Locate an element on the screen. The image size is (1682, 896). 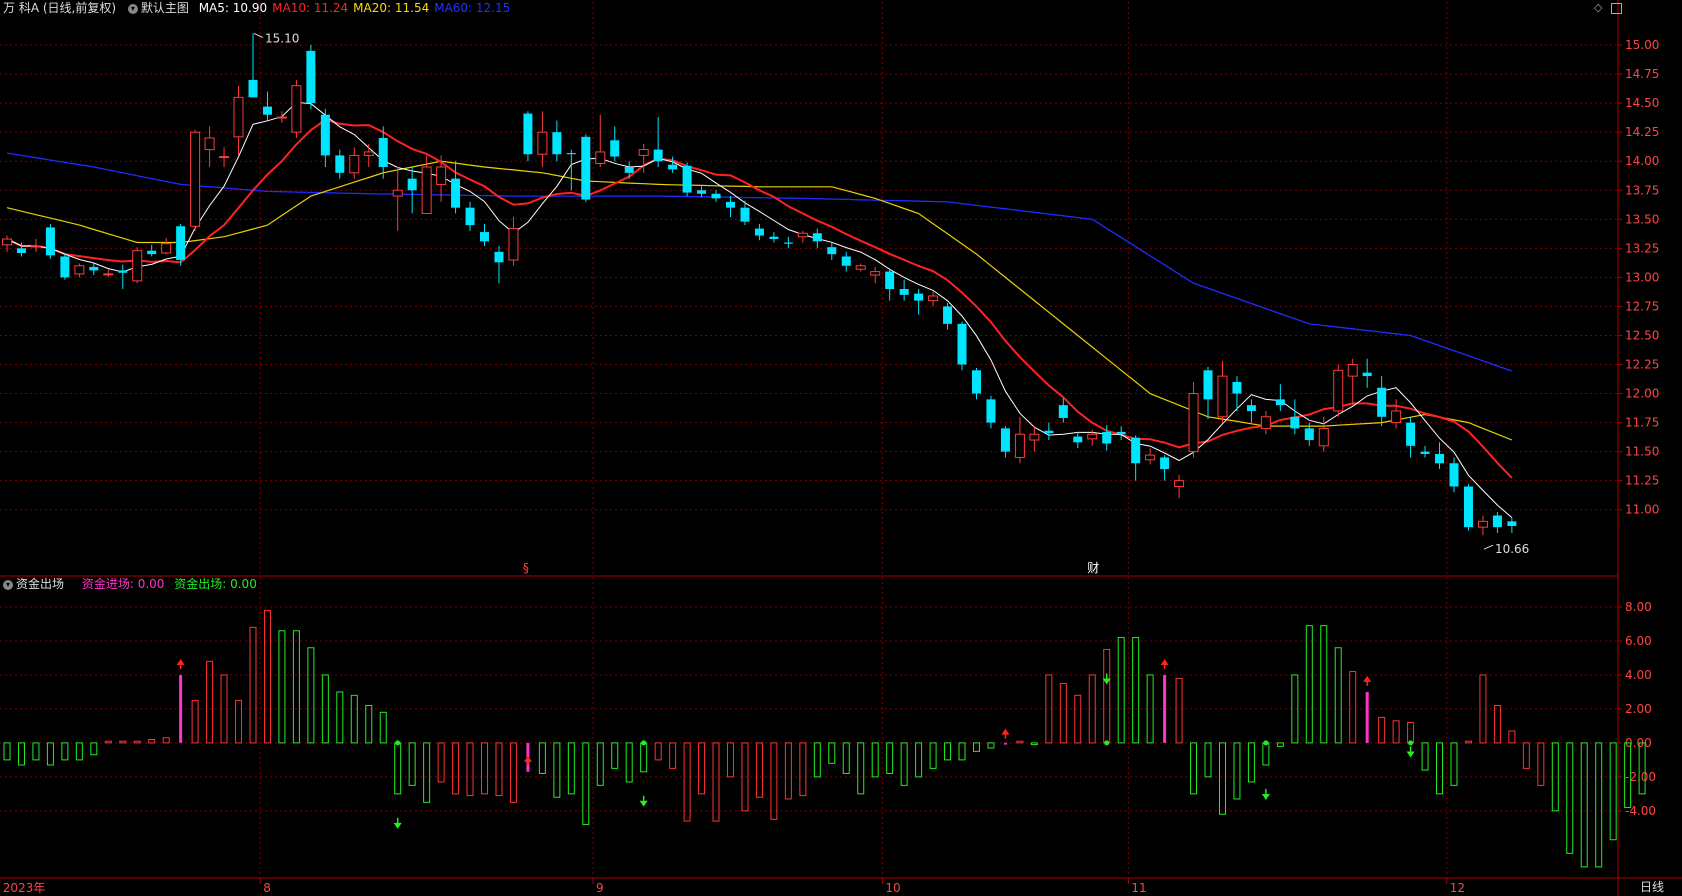
date-label: 8 is located at coordinates (267, 888).